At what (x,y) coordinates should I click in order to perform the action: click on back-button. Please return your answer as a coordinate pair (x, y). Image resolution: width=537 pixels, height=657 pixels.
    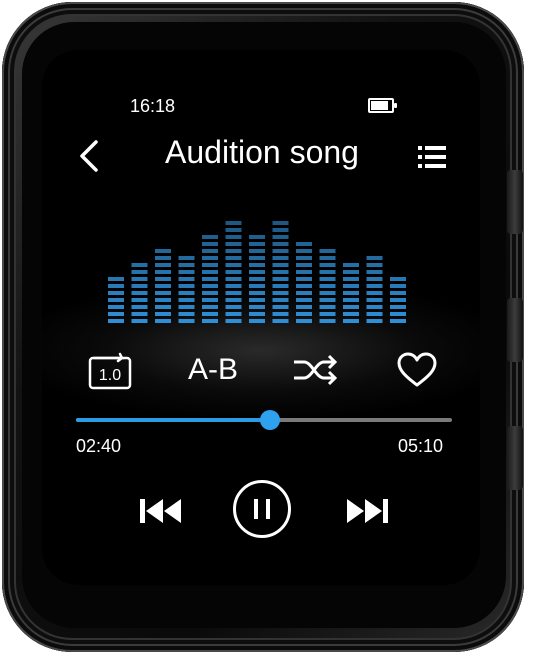
    Looking at the image, I should click on (90, 156).